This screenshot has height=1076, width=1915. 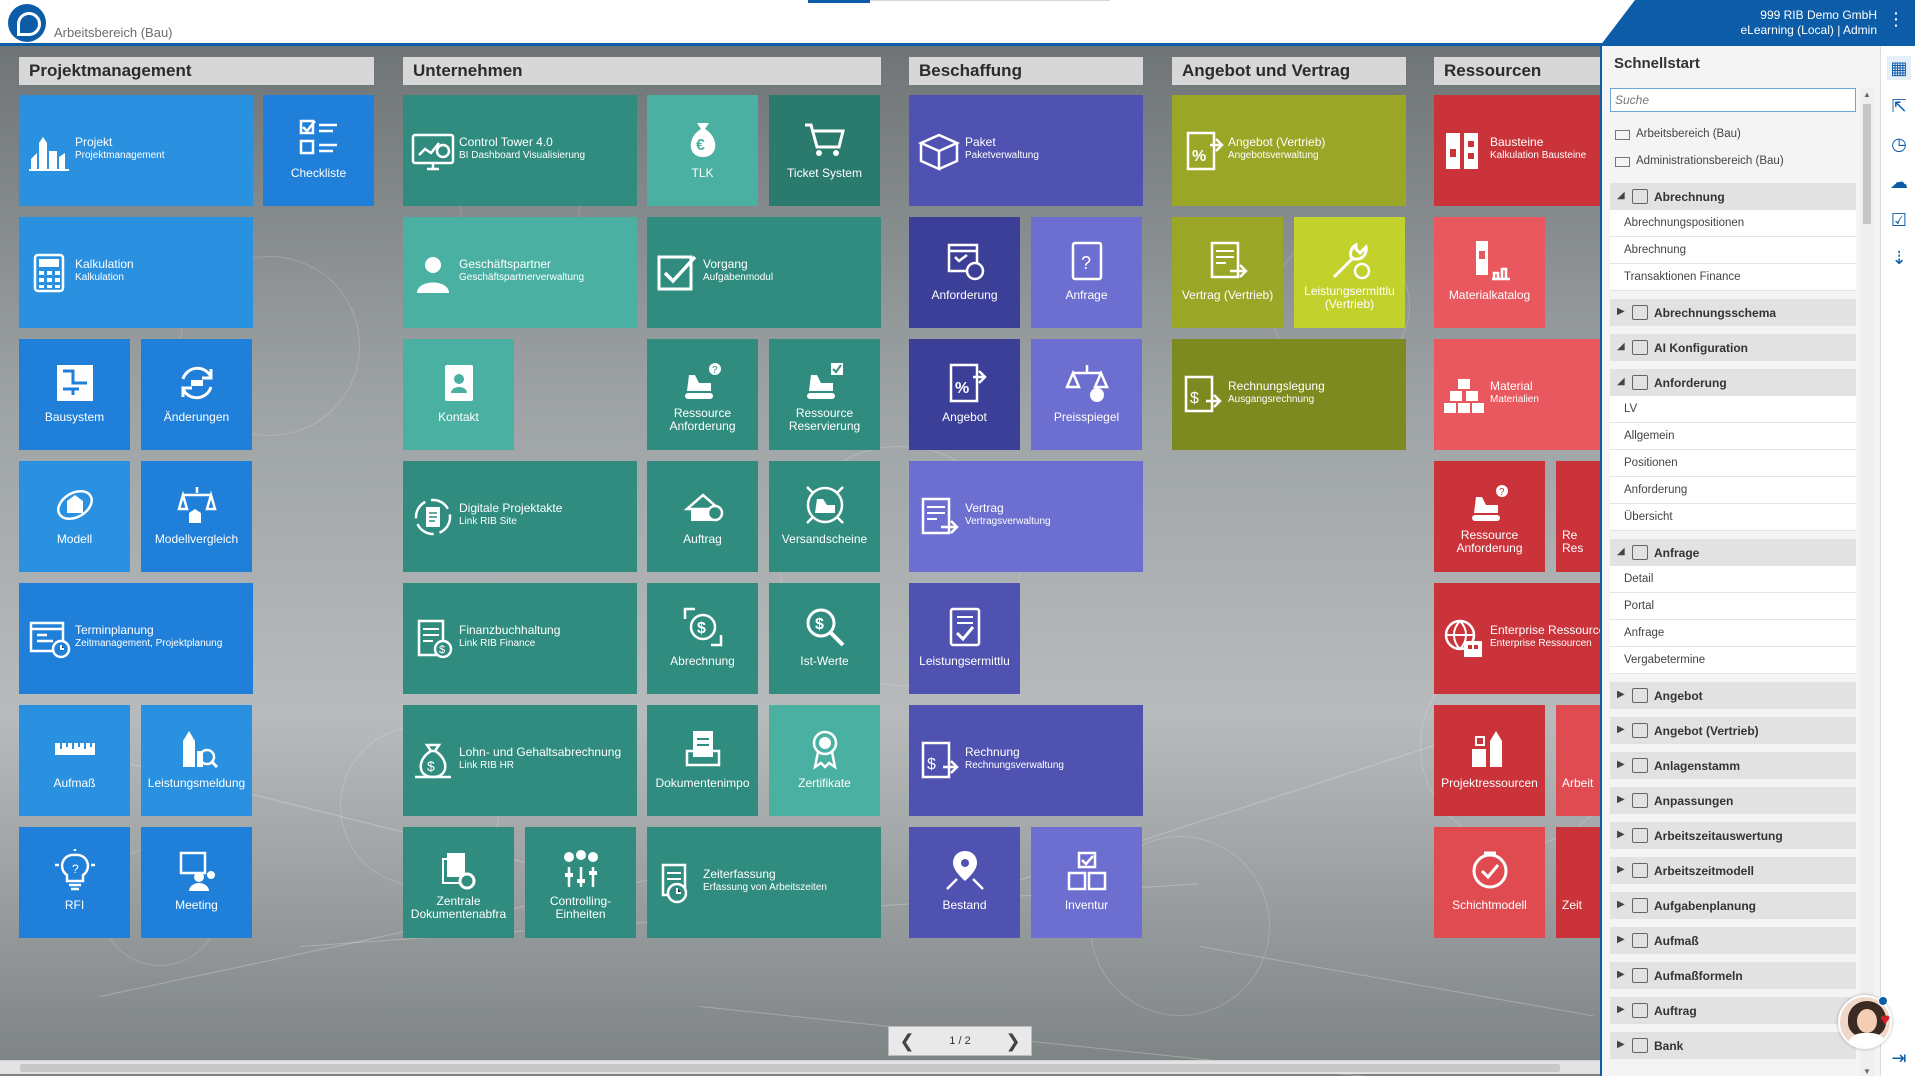 What do you see at coordinates (1289, 150) in the screenshot?
I see `tile-angebot-vertrieb: % Angebot (Vertrieb) Angebotsverwaltung` at bounding box center [1289, 150].